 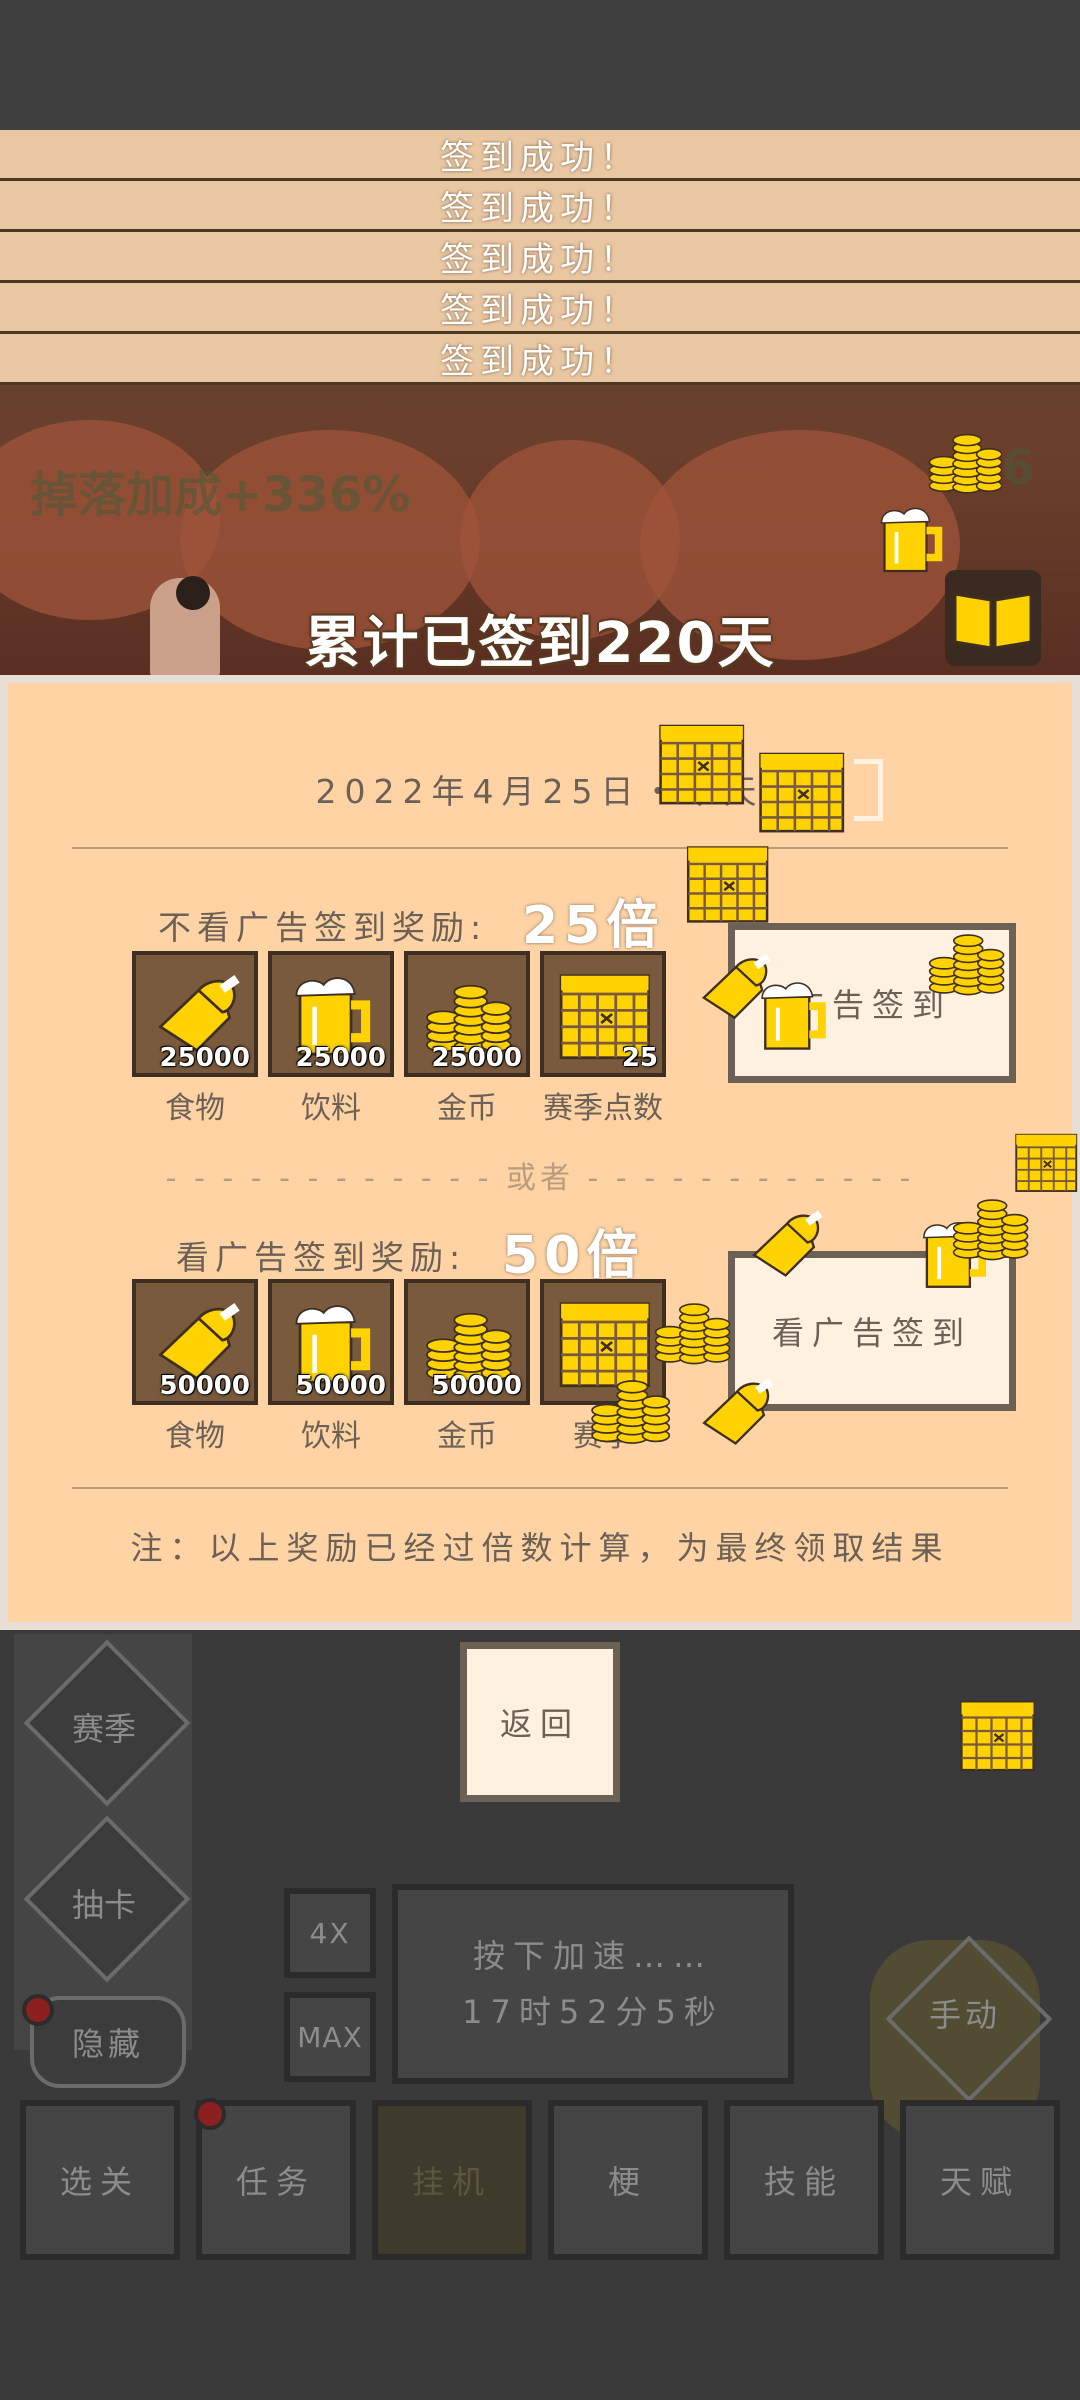 I want to click on date-text: 2022年4月25日・今天, so click(x=540, y=791).